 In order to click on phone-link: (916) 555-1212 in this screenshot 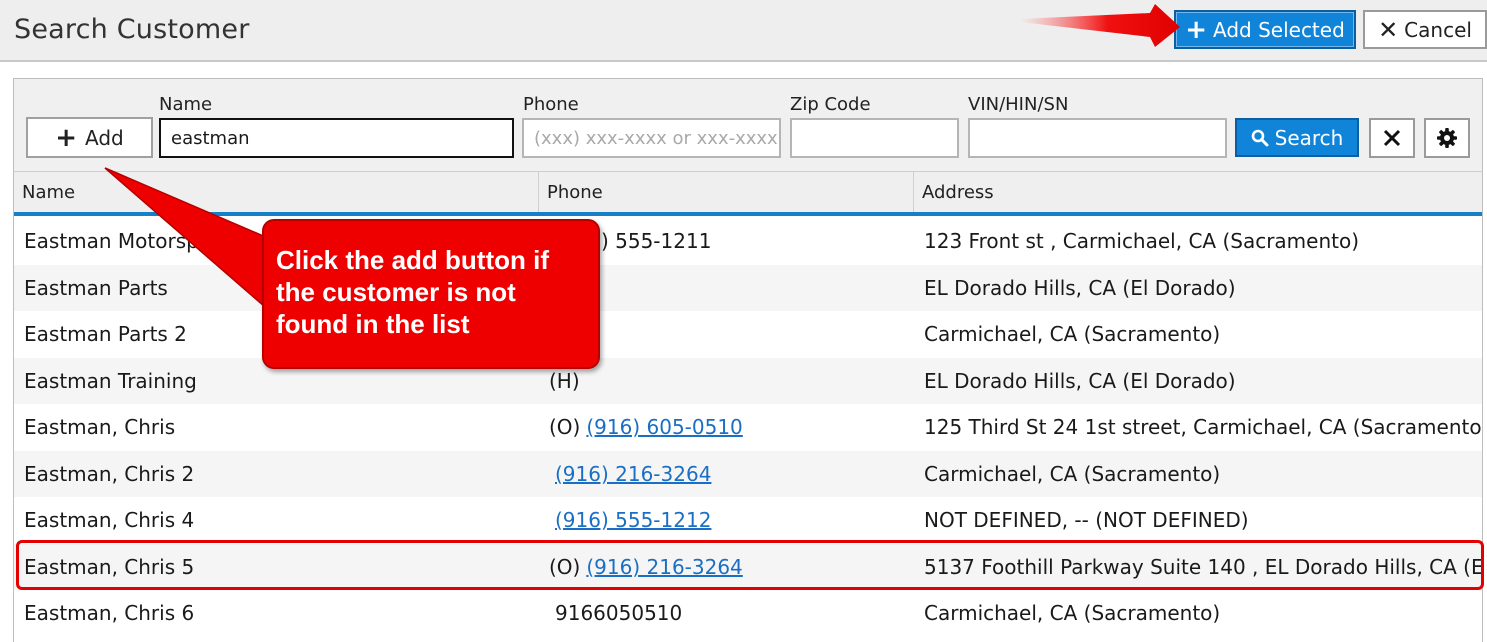, I will do `click(633, 520)`.